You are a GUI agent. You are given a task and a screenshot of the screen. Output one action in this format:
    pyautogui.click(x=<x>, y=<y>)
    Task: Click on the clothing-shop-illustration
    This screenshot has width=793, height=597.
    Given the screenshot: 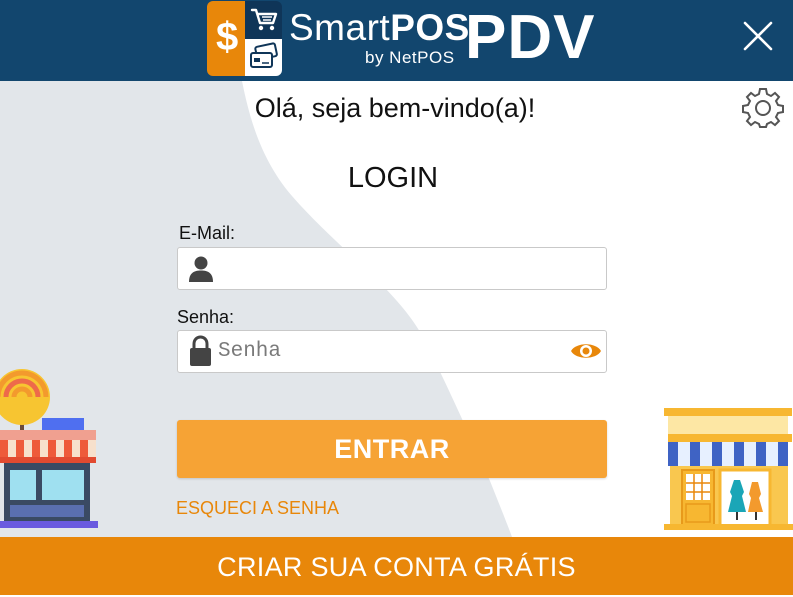 What is the action you would take?
    pyautogui.click(x=728, y=469)
    